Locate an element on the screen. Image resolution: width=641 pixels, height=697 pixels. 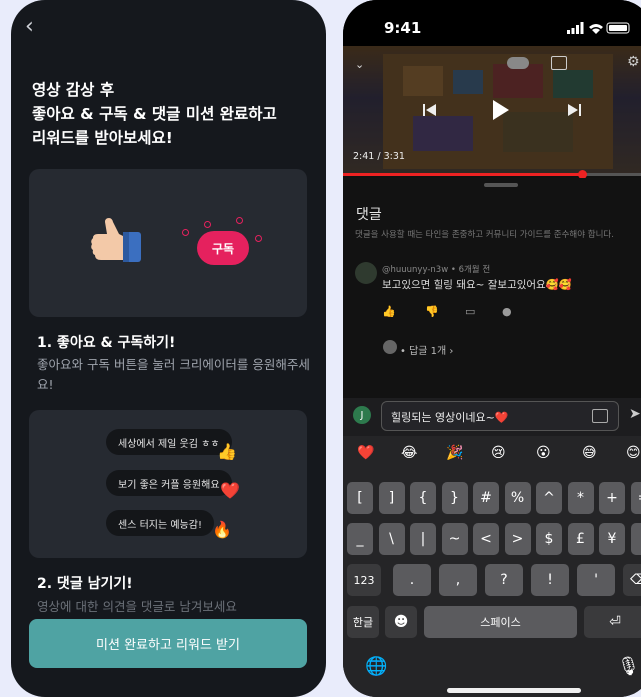
return-key: ⏎ is located at coordinates (612, 622).